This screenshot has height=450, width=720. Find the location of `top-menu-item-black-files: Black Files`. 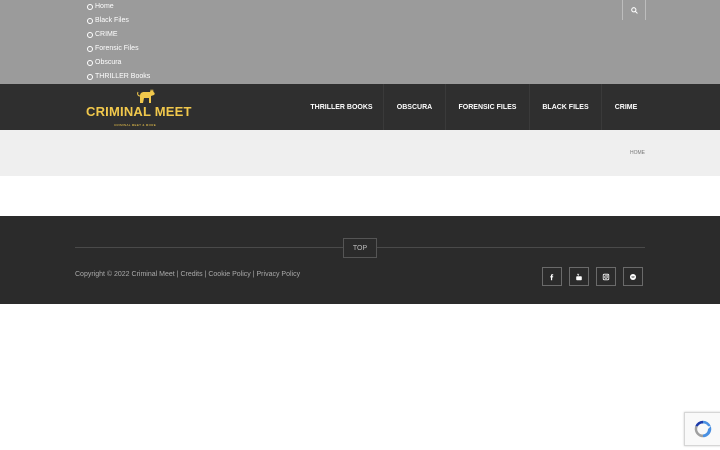

top-menu-item-black-files: Black Files is located at coordinates (118, 21).